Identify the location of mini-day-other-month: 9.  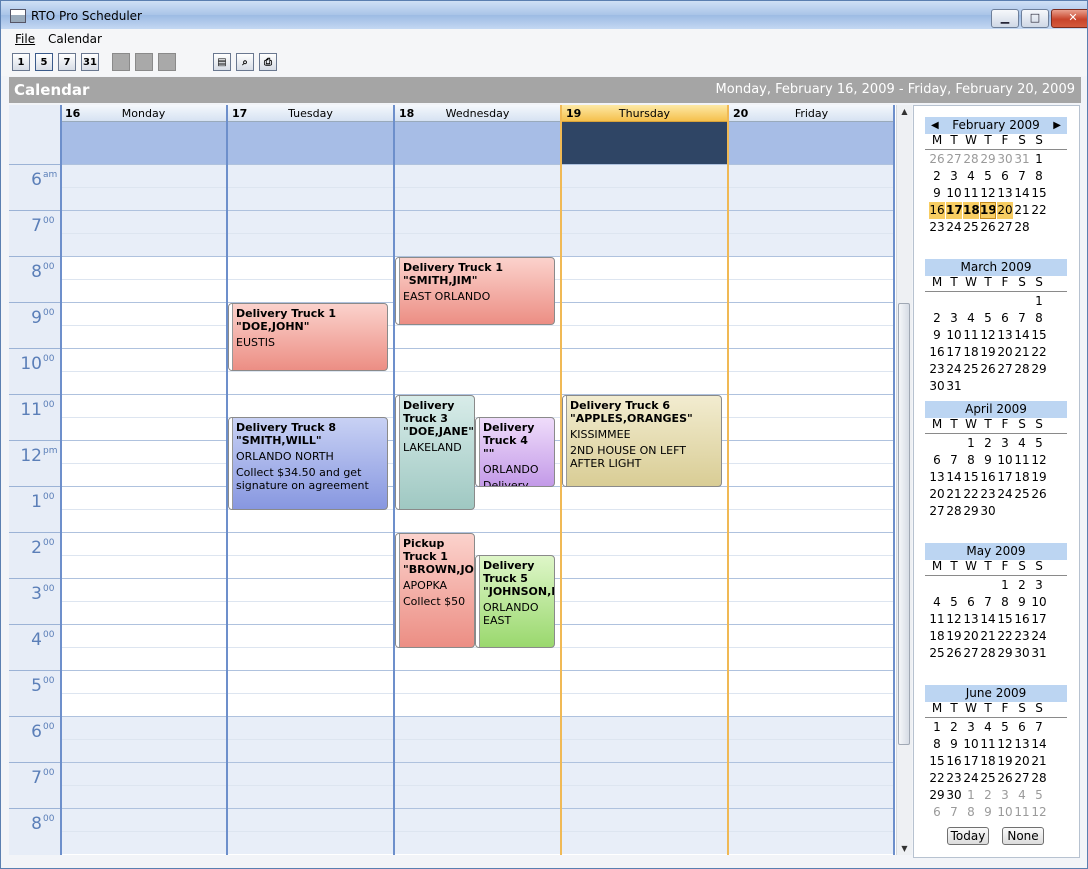
(988, 812).